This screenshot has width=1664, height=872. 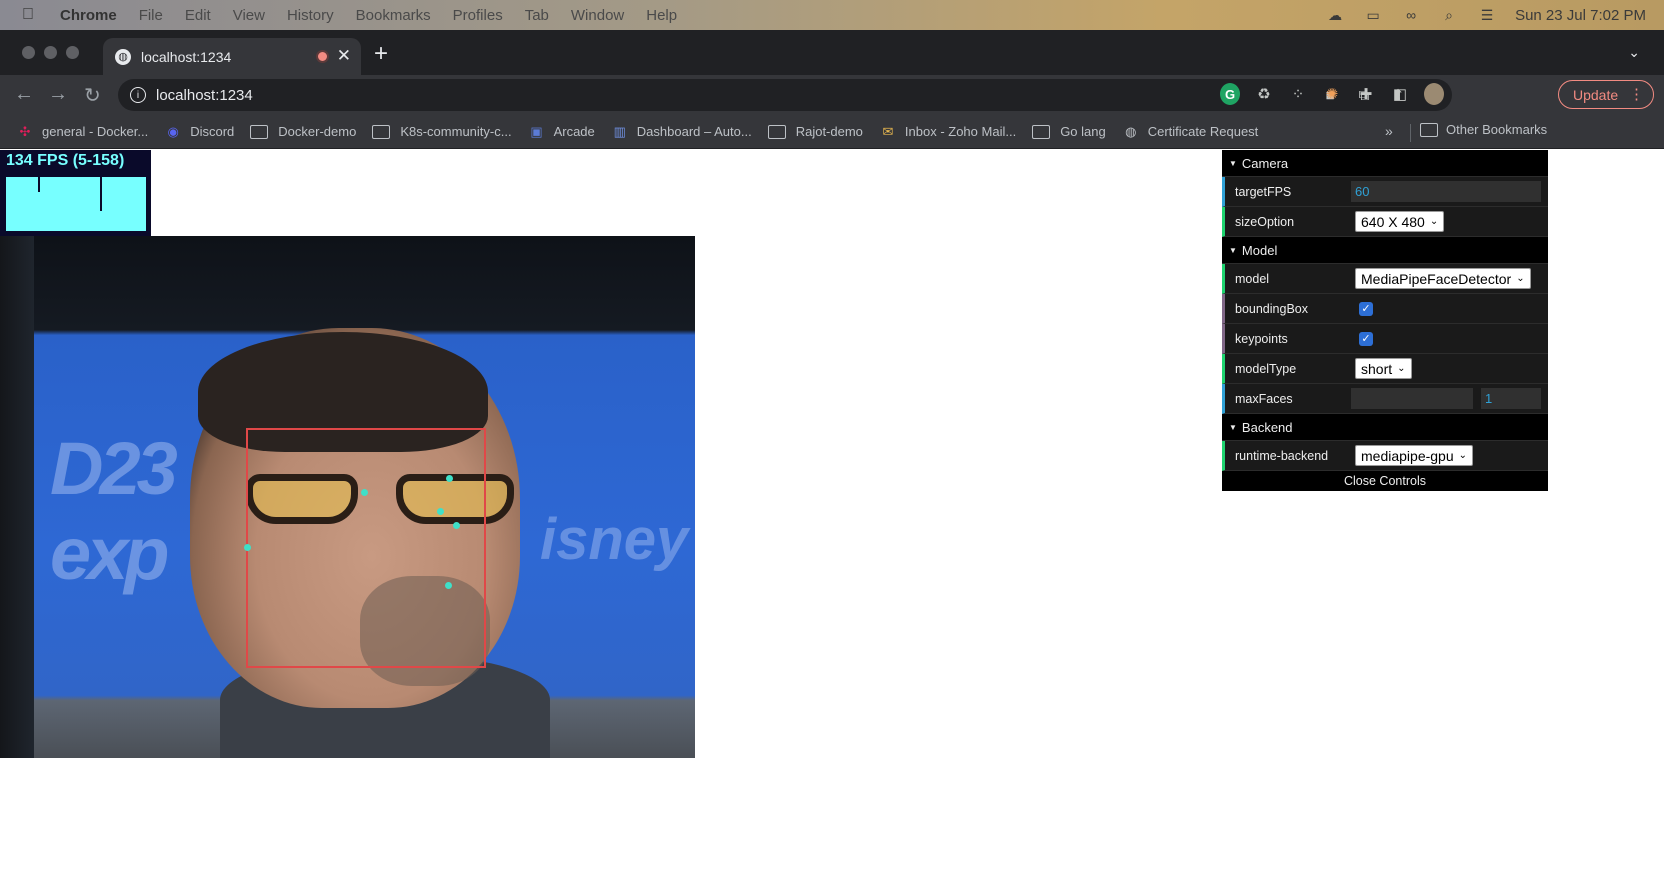 I want to click on fps-graph, so click(x=76, y=204).